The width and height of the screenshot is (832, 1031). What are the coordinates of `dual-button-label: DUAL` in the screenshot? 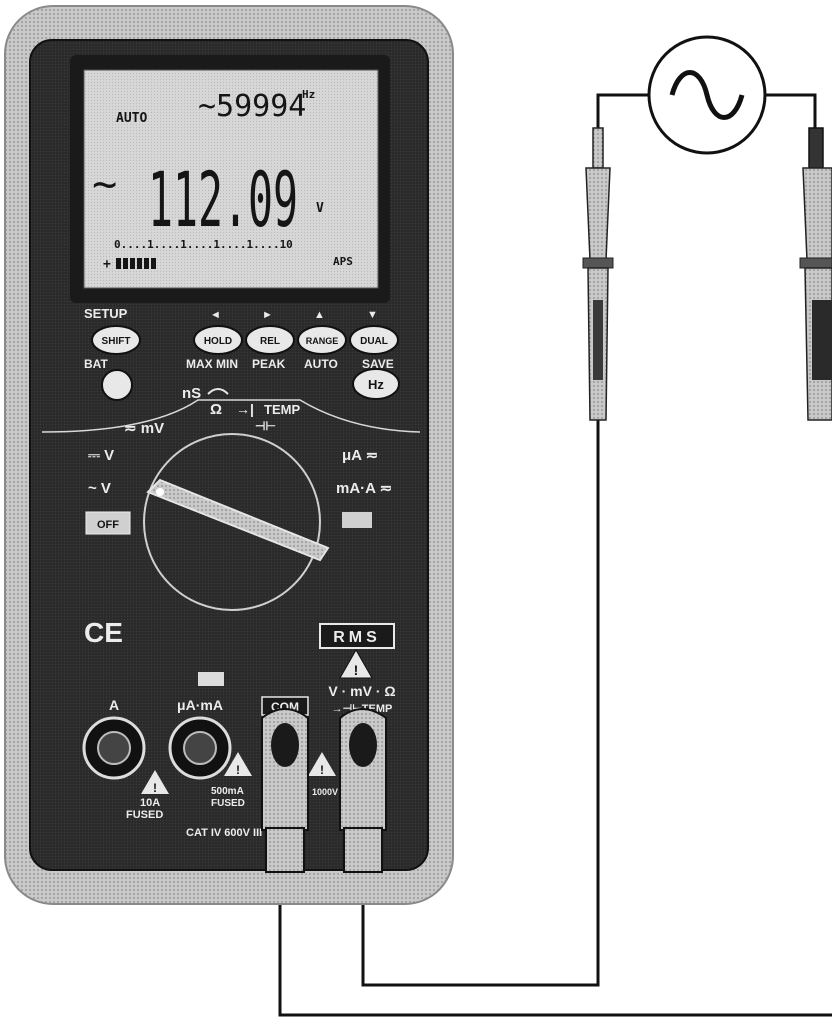 It's located at (374, 341).